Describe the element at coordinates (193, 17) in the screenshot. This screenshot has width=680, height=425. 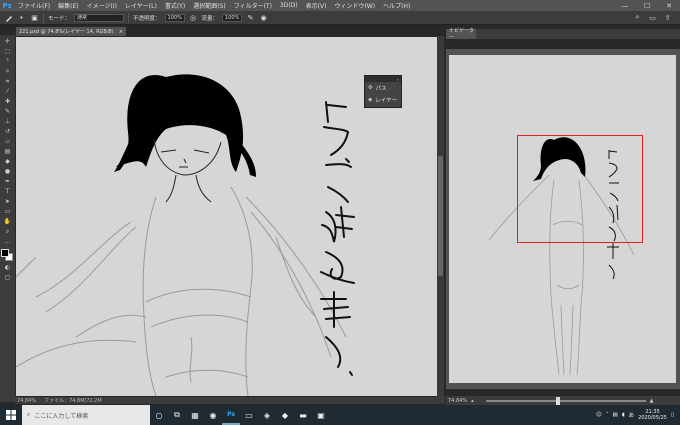
I see `pressure-opacity-icon: ◎` at that location.